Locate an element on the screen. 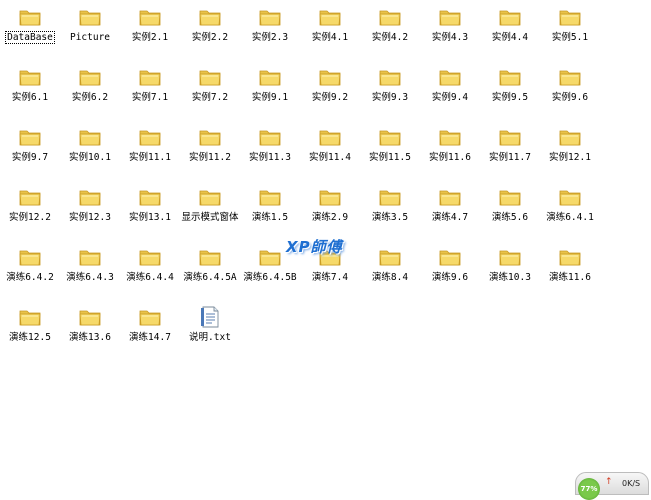 This screenshot has height=500, width=651. item-label: Picture is located at coordinates (90, 37).